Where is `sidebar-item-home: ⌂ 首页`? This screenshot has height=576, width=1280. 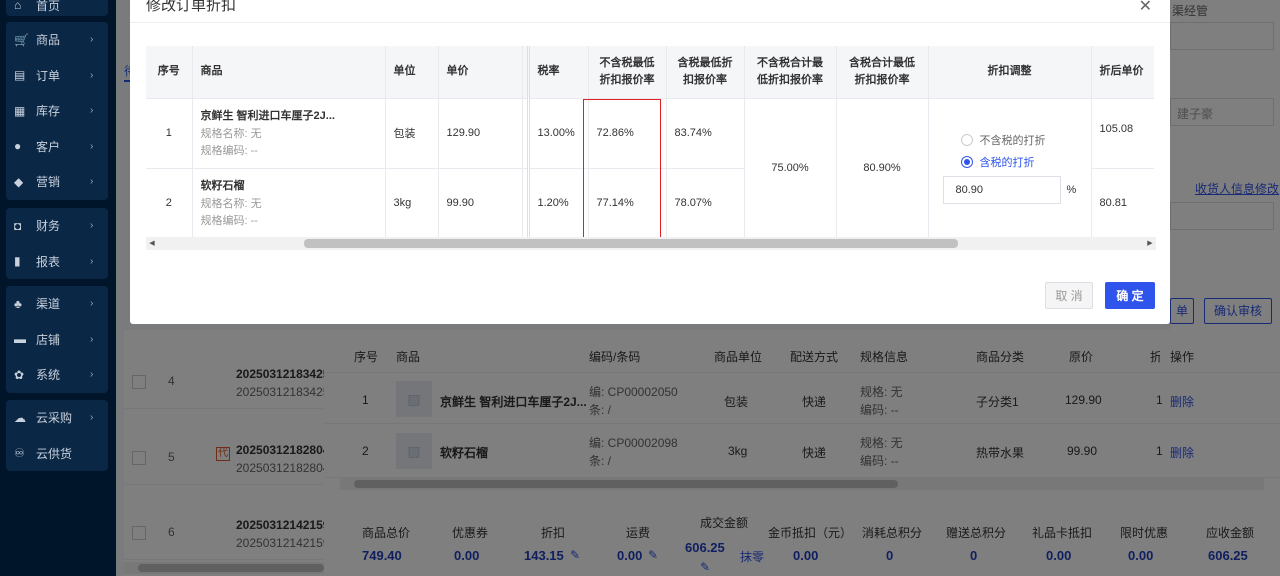
sidebar-item-home: ⌂ 首页 is located at coordinates (57, 8).